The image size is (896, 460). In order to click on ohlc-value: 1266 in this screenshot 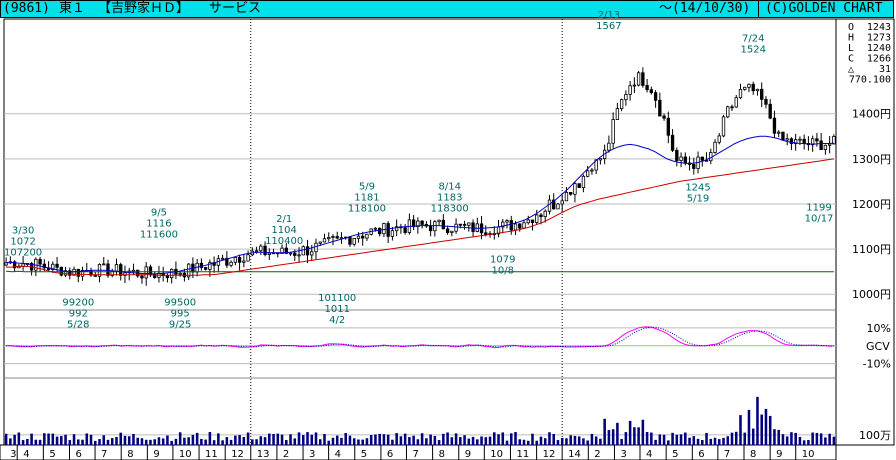, I will do `click(879, 59)`.